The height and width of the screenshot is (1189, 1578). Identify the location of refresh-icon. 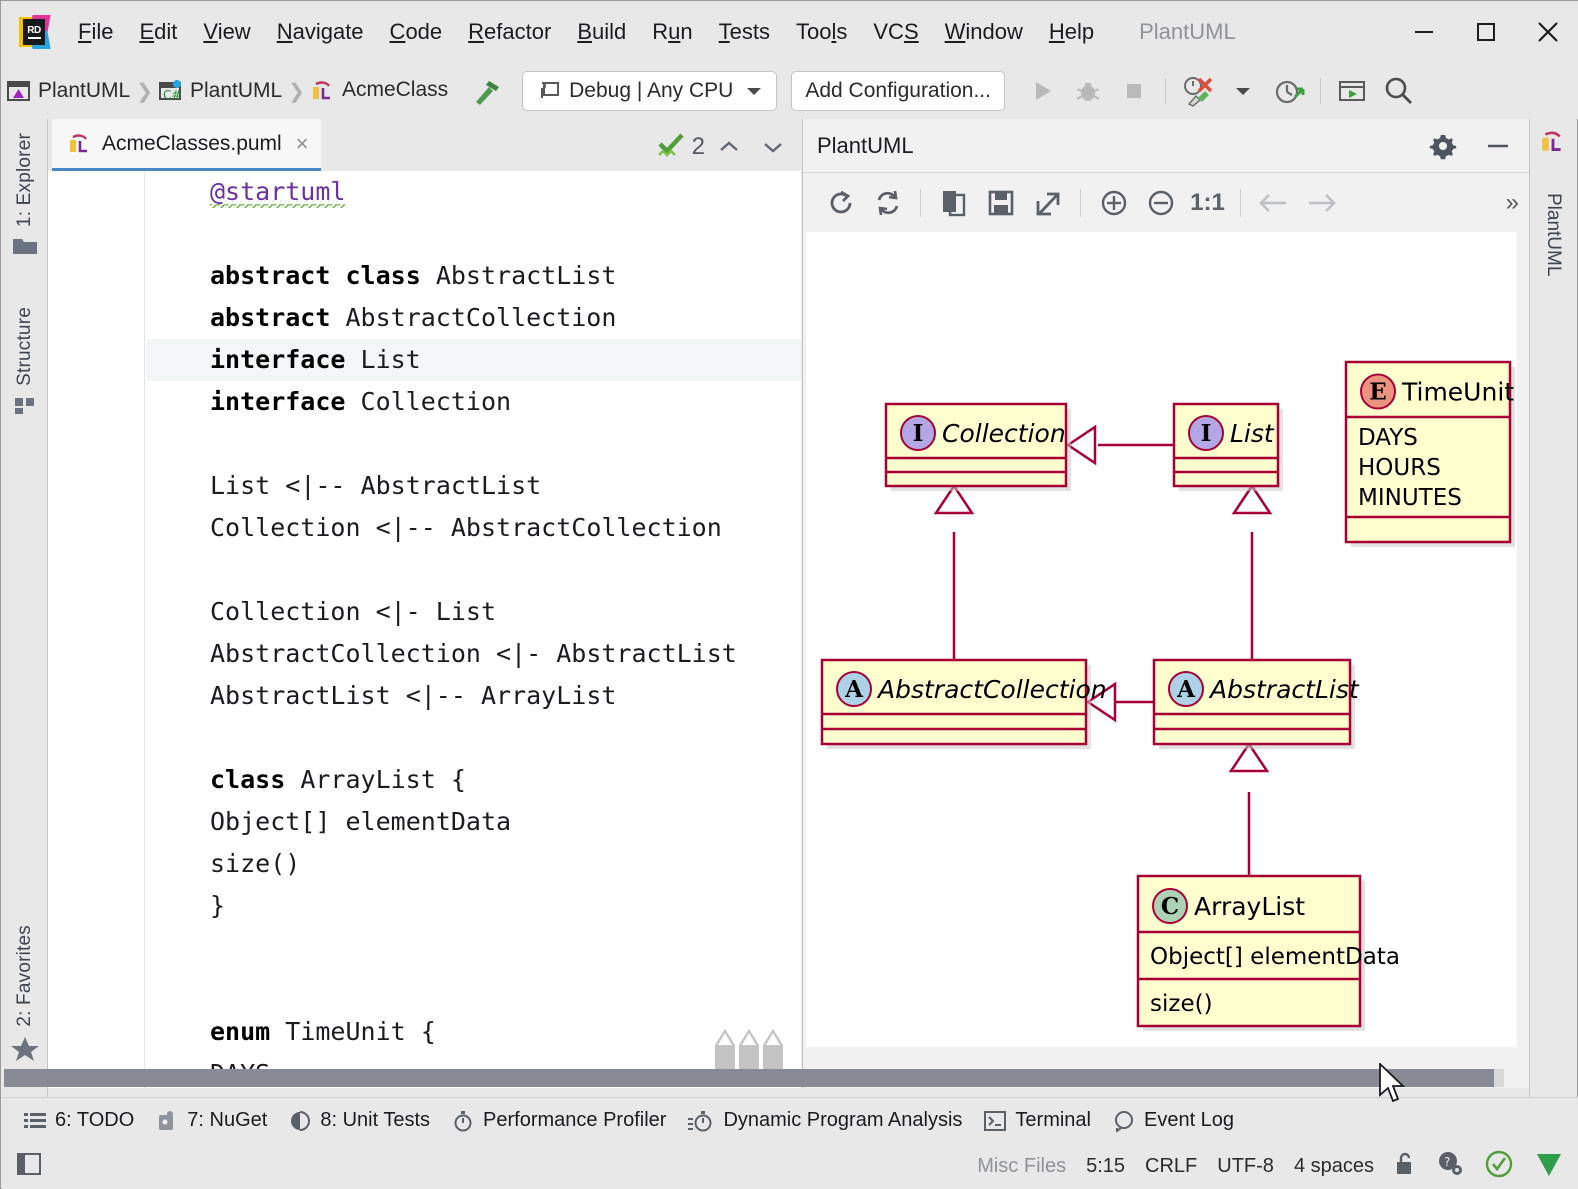
(887, 202).